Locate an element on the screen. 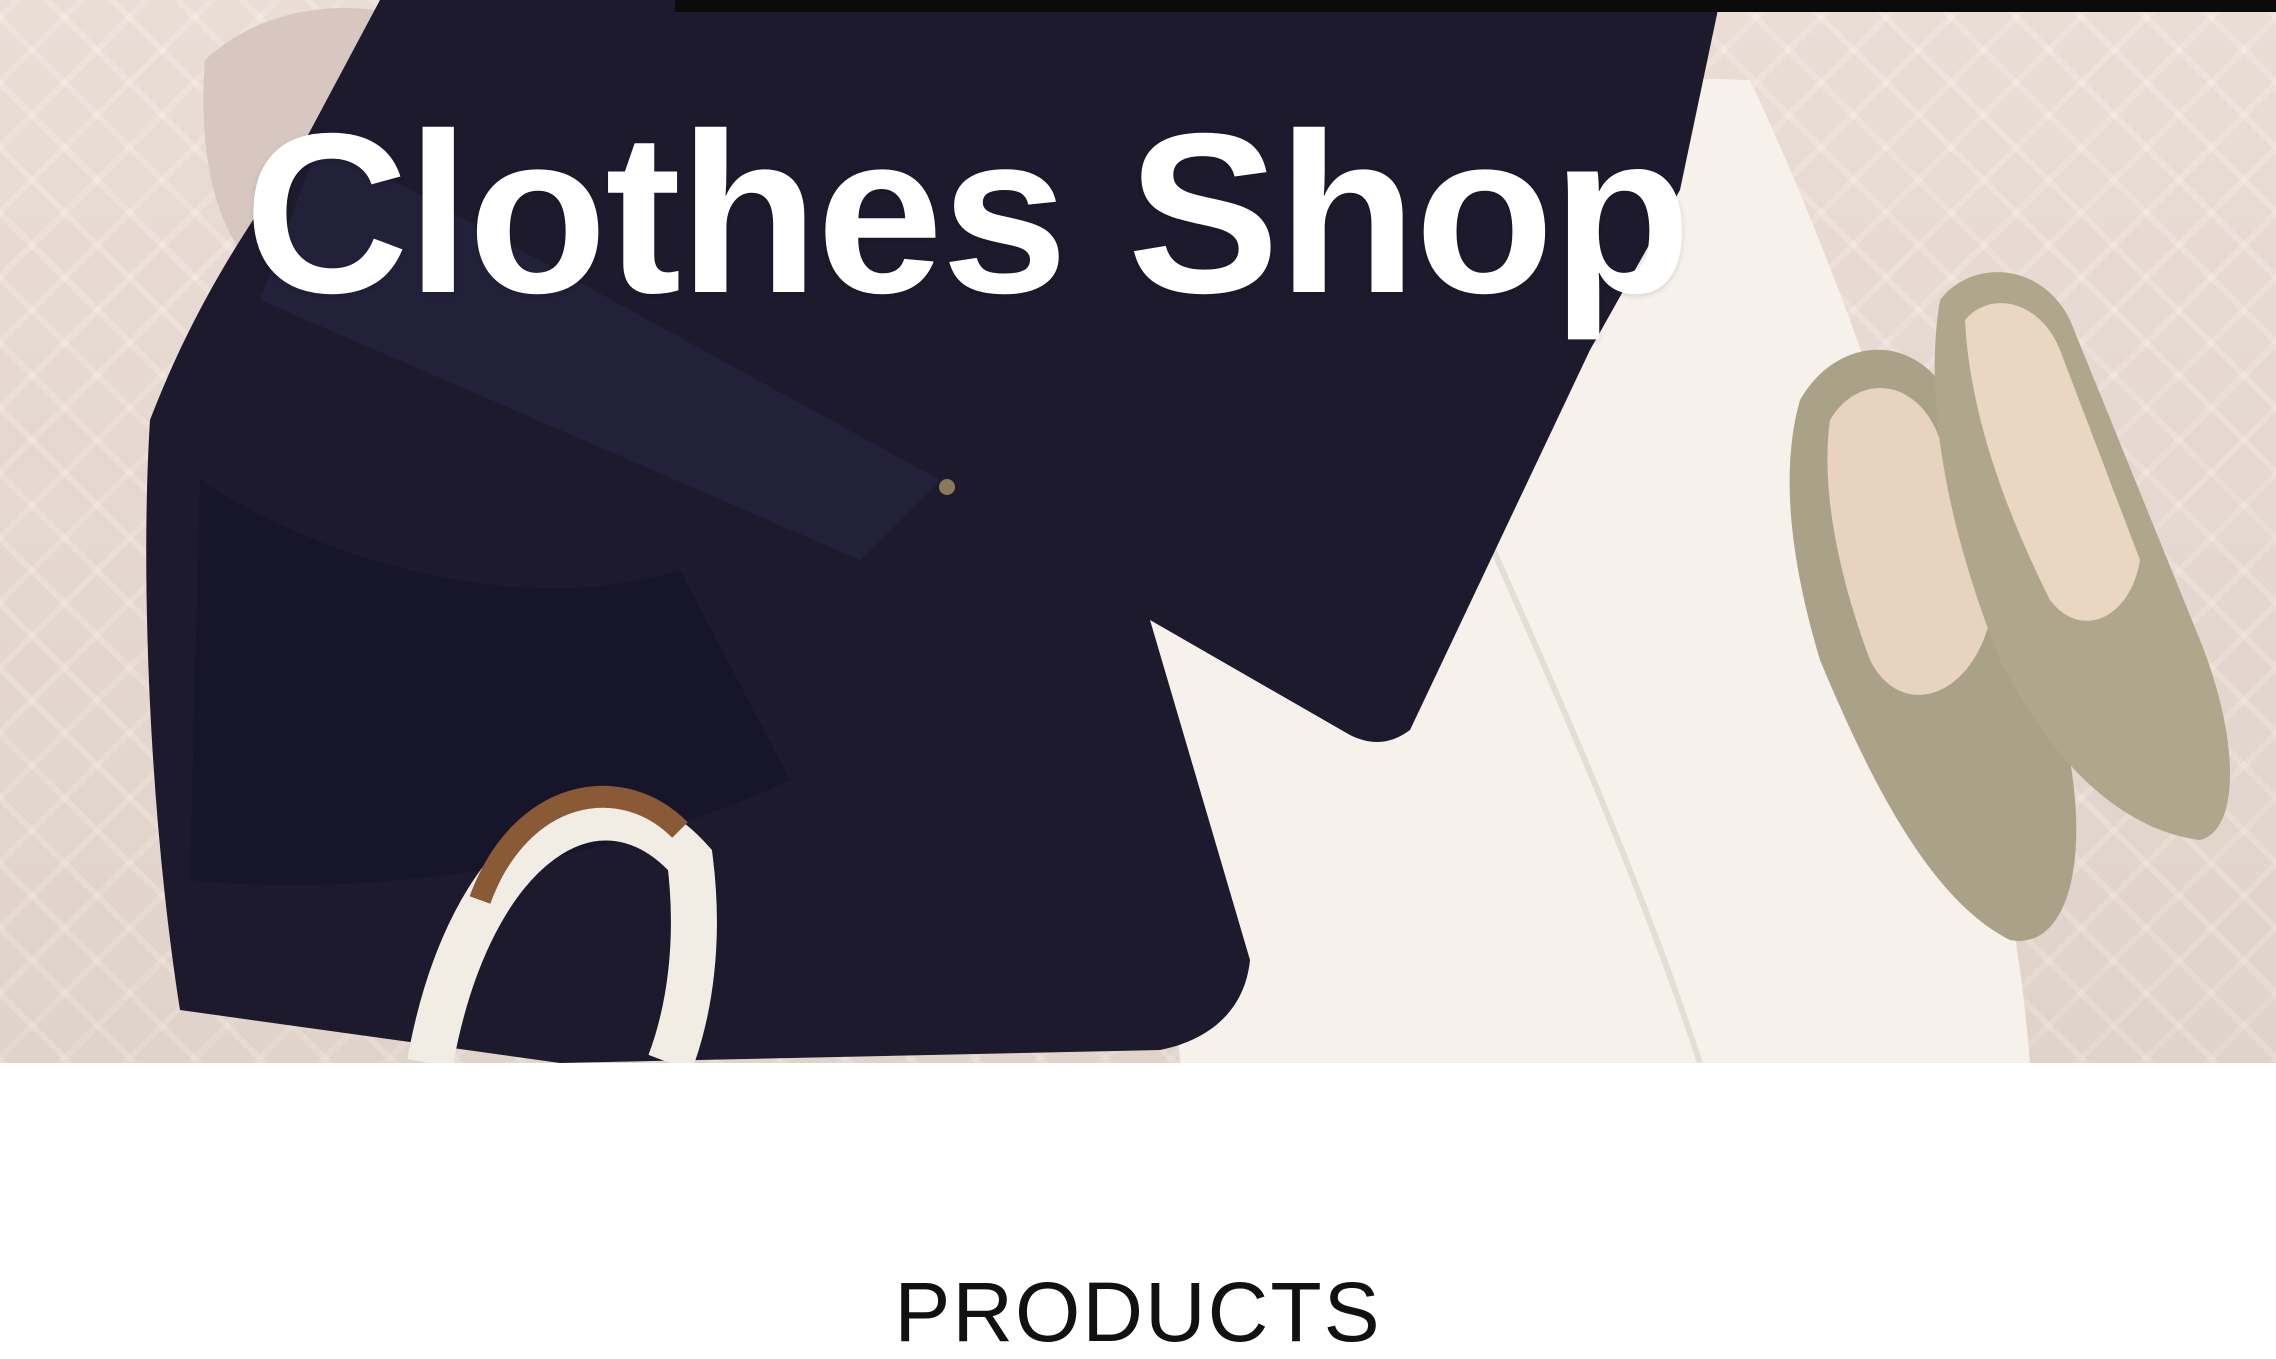  hero-title: Clothes Shop is located at coordinates (967, 214).